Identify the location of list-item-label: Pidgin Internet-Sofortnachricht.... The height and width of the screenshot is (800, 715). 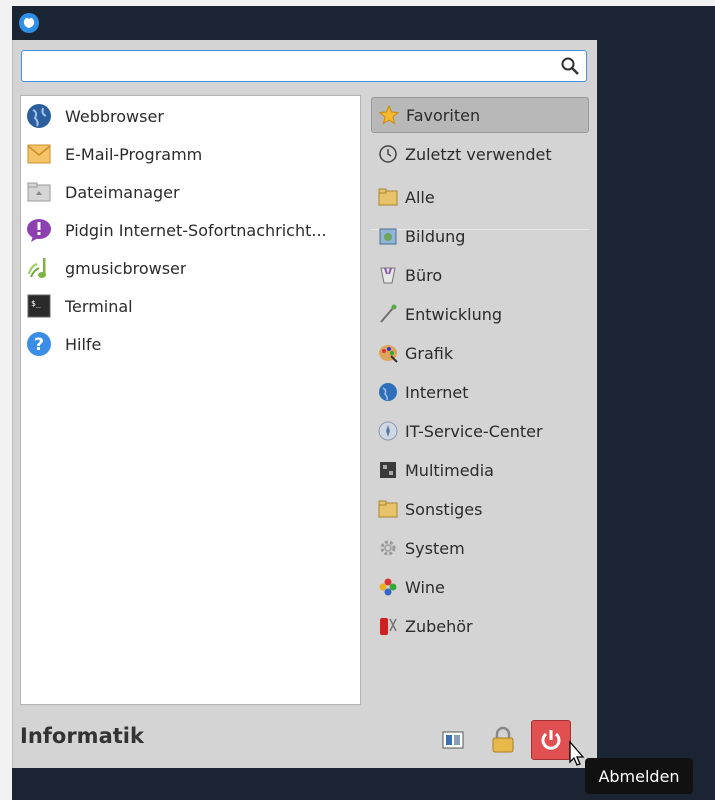
(196, 230).